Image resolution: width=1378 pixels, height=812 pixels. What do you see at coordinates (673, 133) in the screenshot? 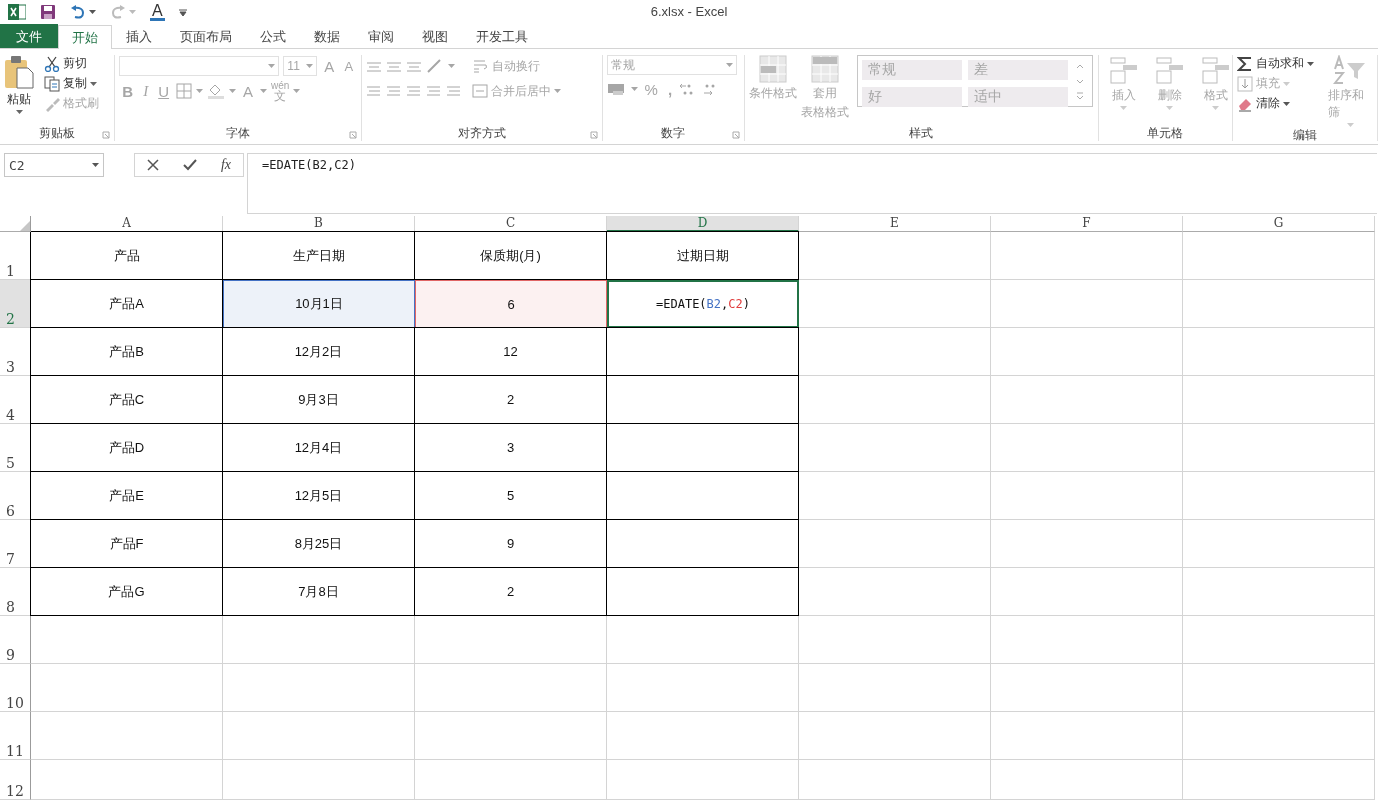
I see `group-label: 数字` at bounding box center [673, 133].